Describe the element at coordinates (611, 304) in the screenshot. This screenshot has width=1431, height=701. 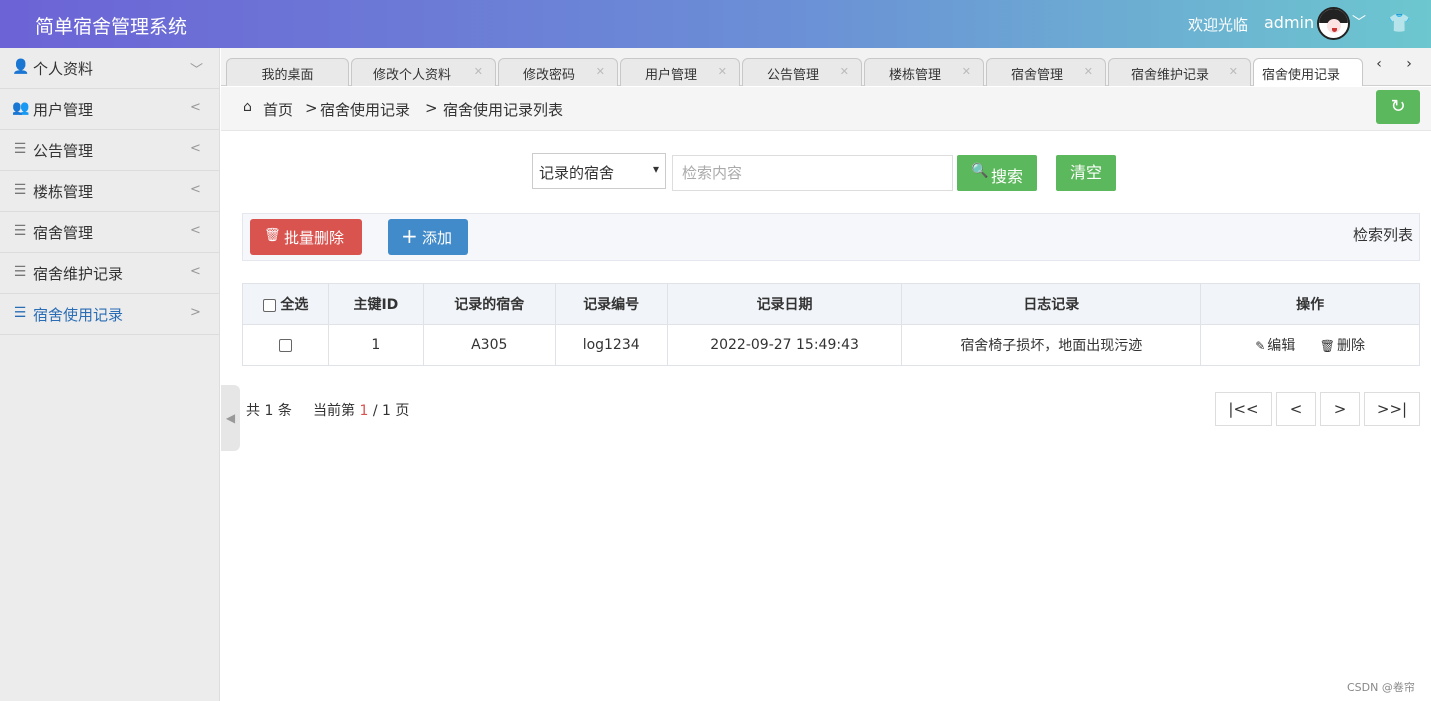
I see `column-header: 记录编号` at that location.